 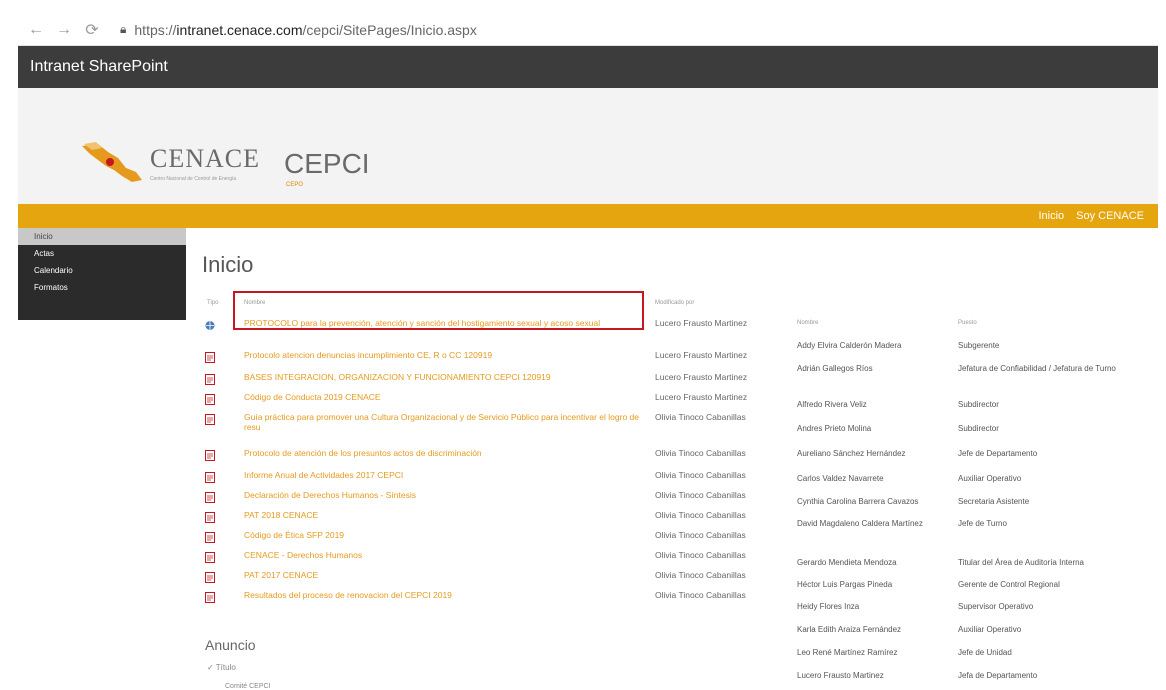 I want to click on logo-text: CENACE, so click(x=205, y=159).